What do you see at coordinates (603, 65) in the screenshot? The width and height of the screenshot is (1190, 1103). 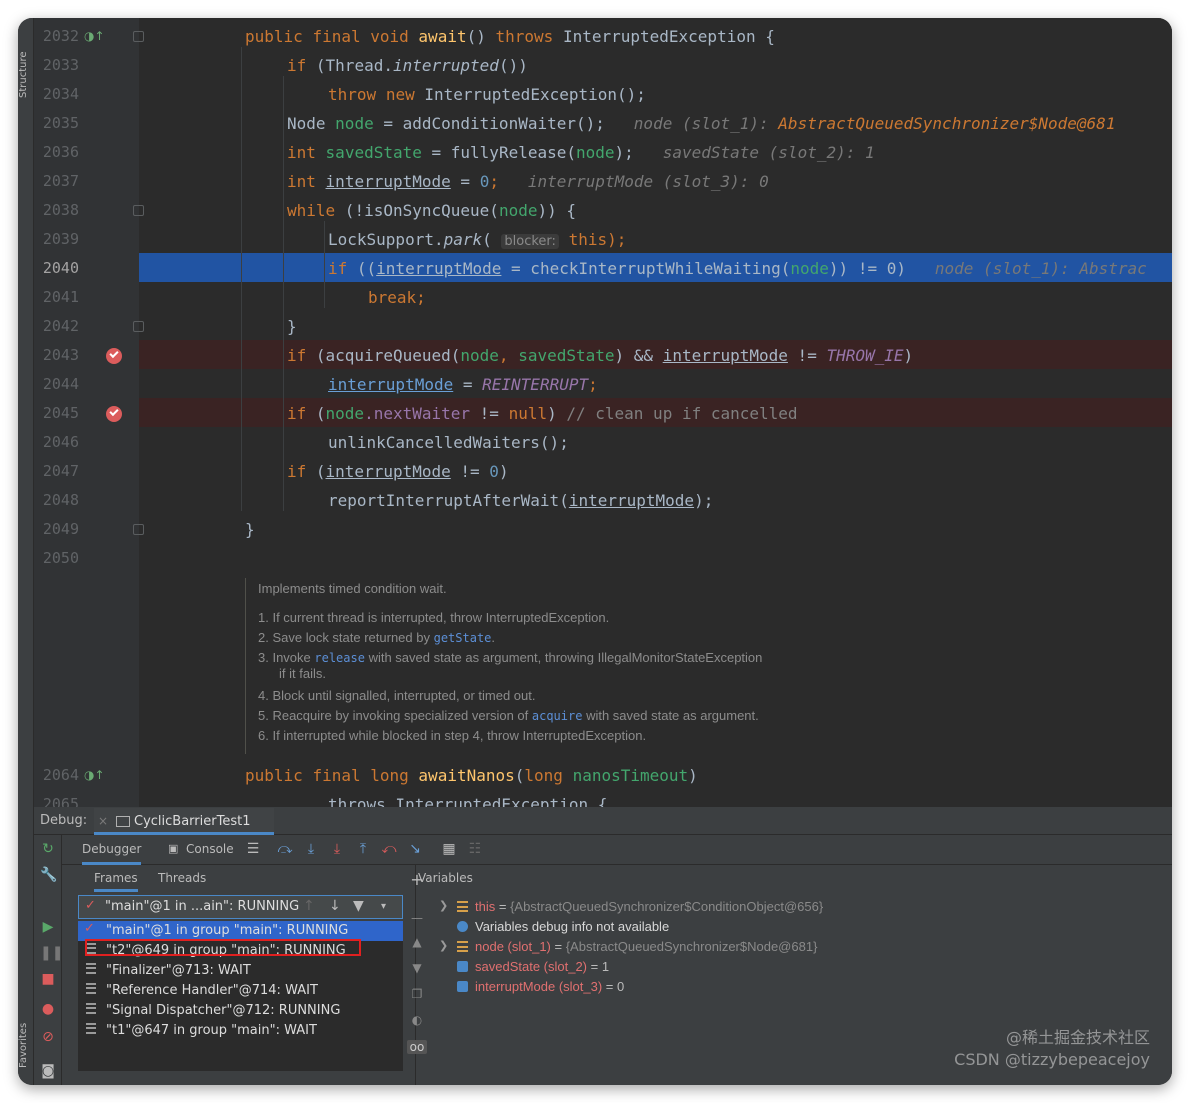 I see `code-line: 2033 if (Thread.interrupted())` at bounding box center [603, 65].